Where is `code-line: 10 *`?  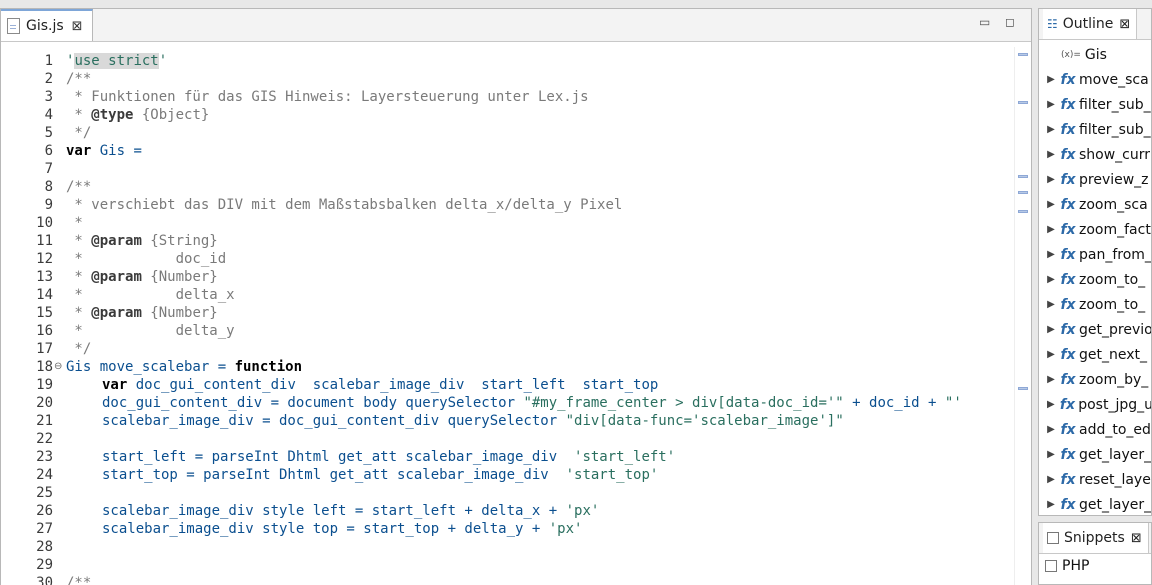
code-line: 10 * is located at coordinates (509, 223).